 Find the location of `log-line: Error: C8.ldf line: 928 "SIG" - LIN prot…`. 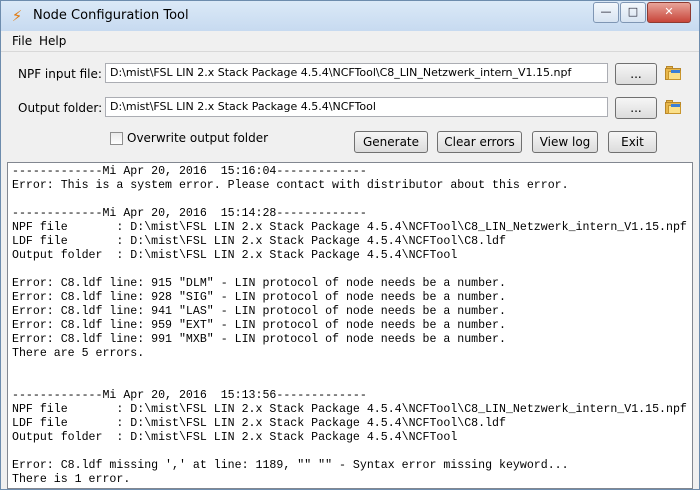

log-line: Error: C8.ldf line: 928 "SIG" - LIN prot… is located at coordinates (259, 297).